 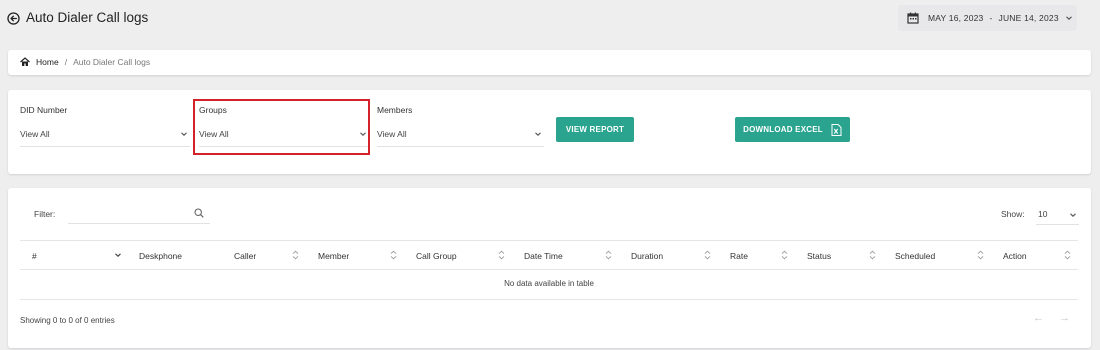 I want to click on column-header-deskphone: Deskphone, so click(x=160, y=256).